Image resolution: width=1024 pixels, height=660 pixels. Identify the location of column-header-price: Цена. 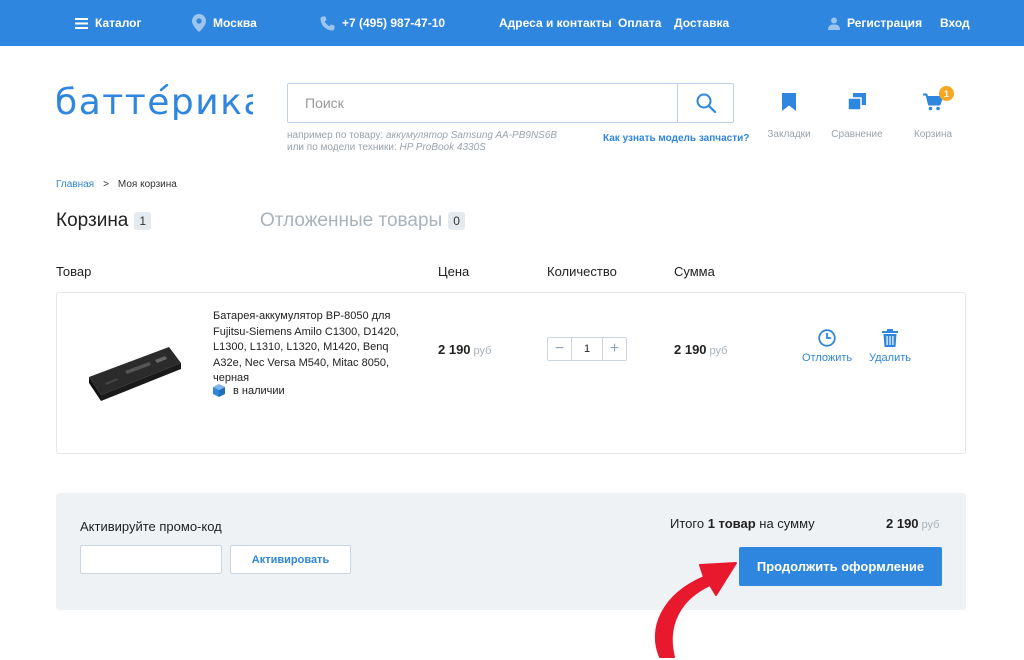
(454, 271).